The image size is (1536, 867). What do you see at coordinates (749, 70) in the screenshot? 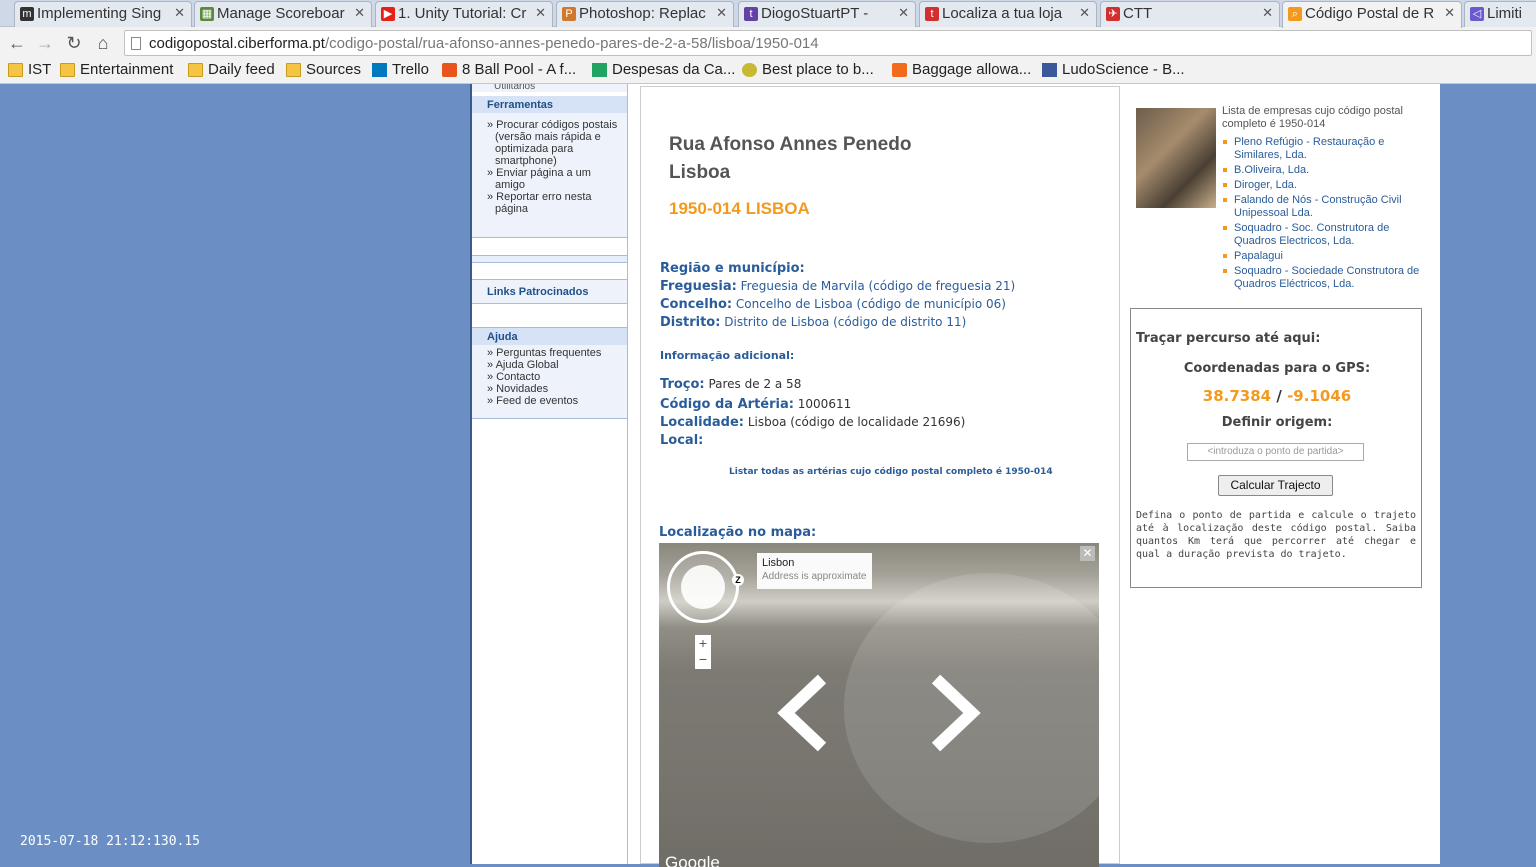
I see `smiley-icon` at bounding box center [749, 70].